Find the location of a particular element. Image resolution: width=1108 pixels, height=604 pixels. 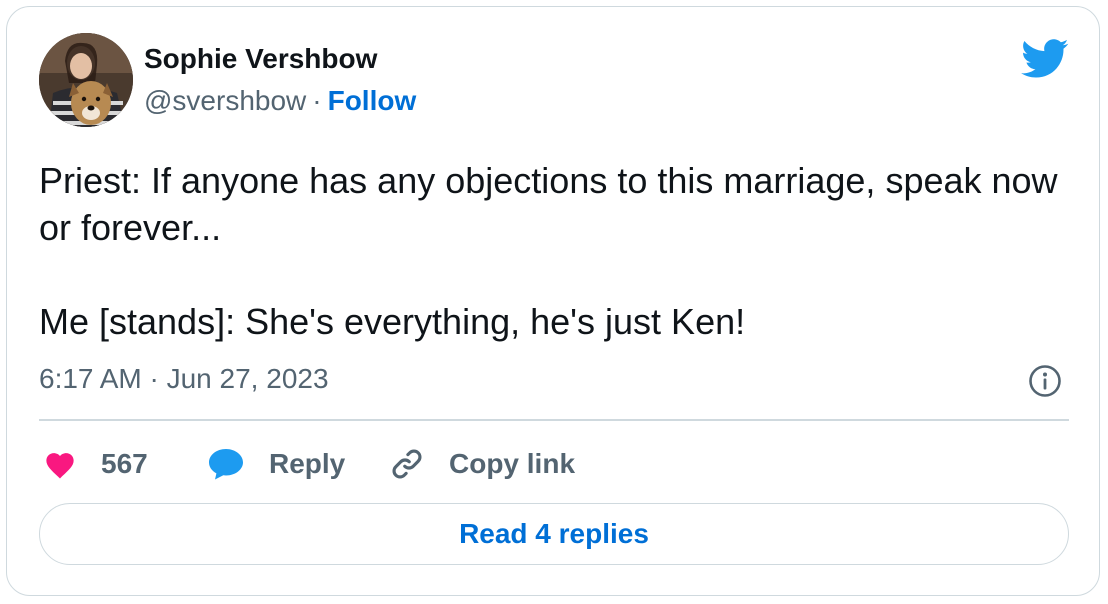

like-count: 567 is located at coordinates (124, 463).